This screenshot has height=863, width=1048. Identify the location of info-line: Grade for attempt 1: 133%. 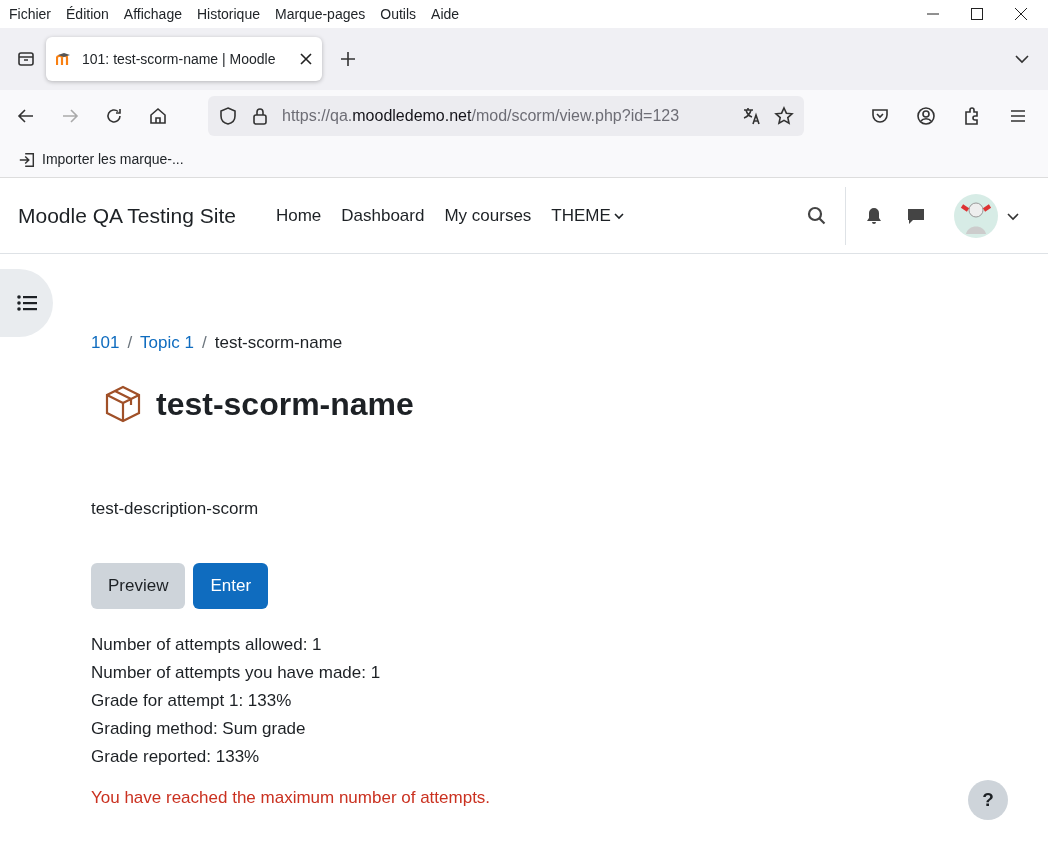
(192, 700).